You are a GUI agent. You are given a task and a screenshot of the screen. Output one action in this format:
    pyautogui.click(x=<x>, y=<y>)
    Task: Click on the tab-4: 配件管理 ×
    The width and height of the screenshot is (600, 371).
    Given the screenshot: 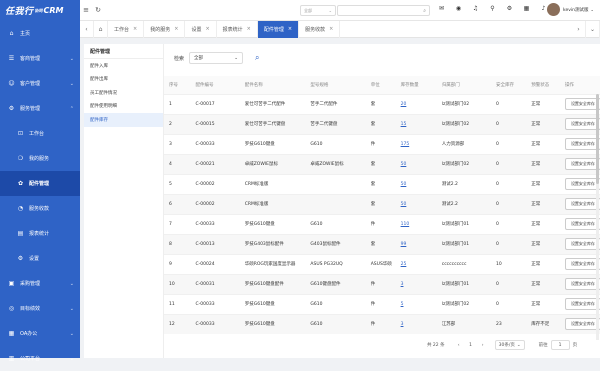 What is the action you would take?
    pyautogui.click(x=278, y=29)
    